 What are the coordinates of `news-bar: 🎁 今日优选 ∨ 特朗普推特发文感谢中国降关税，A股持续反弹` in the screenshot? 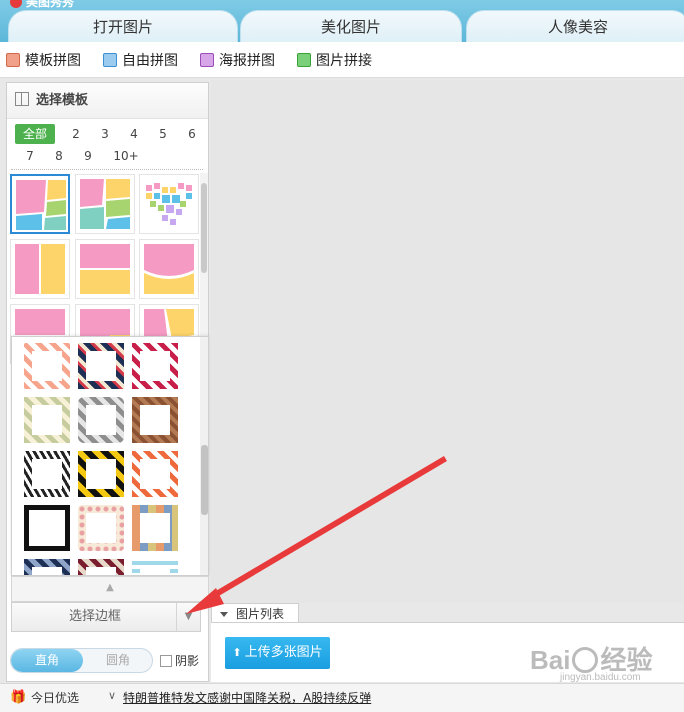 It's located at (342, 697).